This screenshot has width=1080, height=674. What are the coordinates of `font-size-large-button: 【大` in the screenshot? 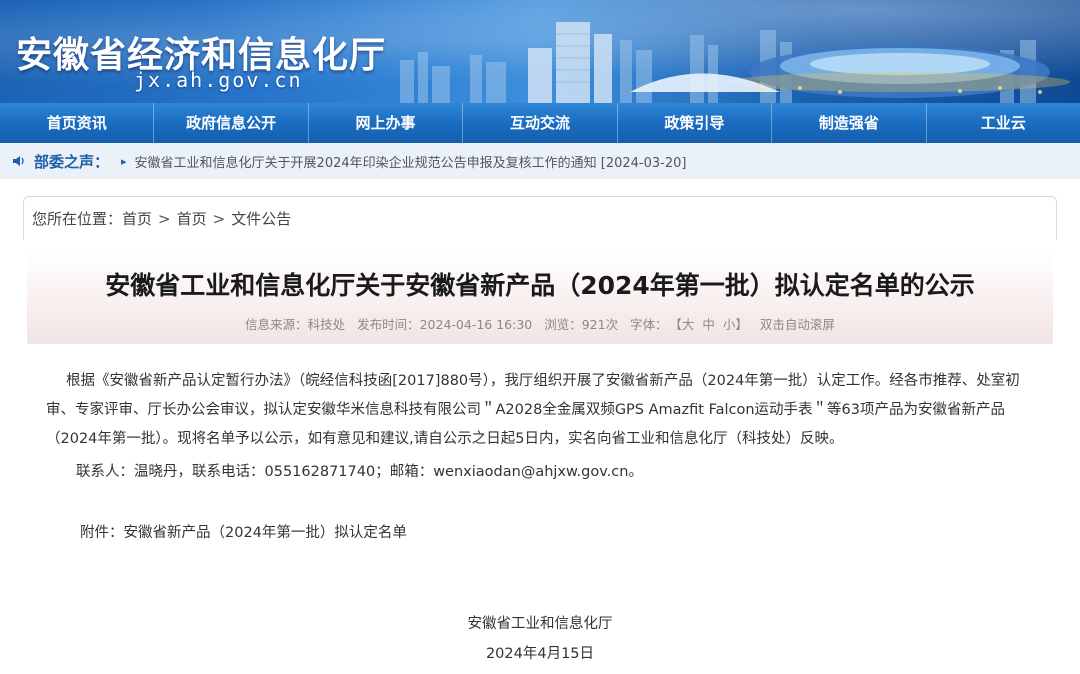 It's located at (685, 324).